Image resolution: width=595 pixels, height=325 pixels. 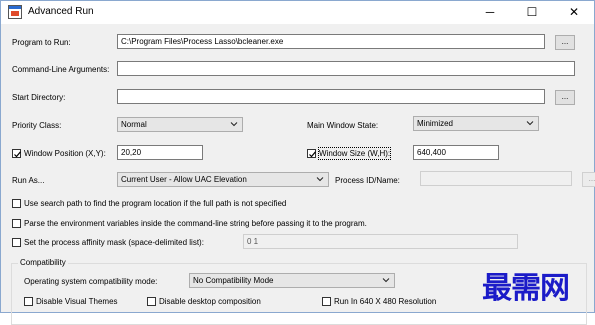 I want to click on app-icon, so click(x=15, y=12).